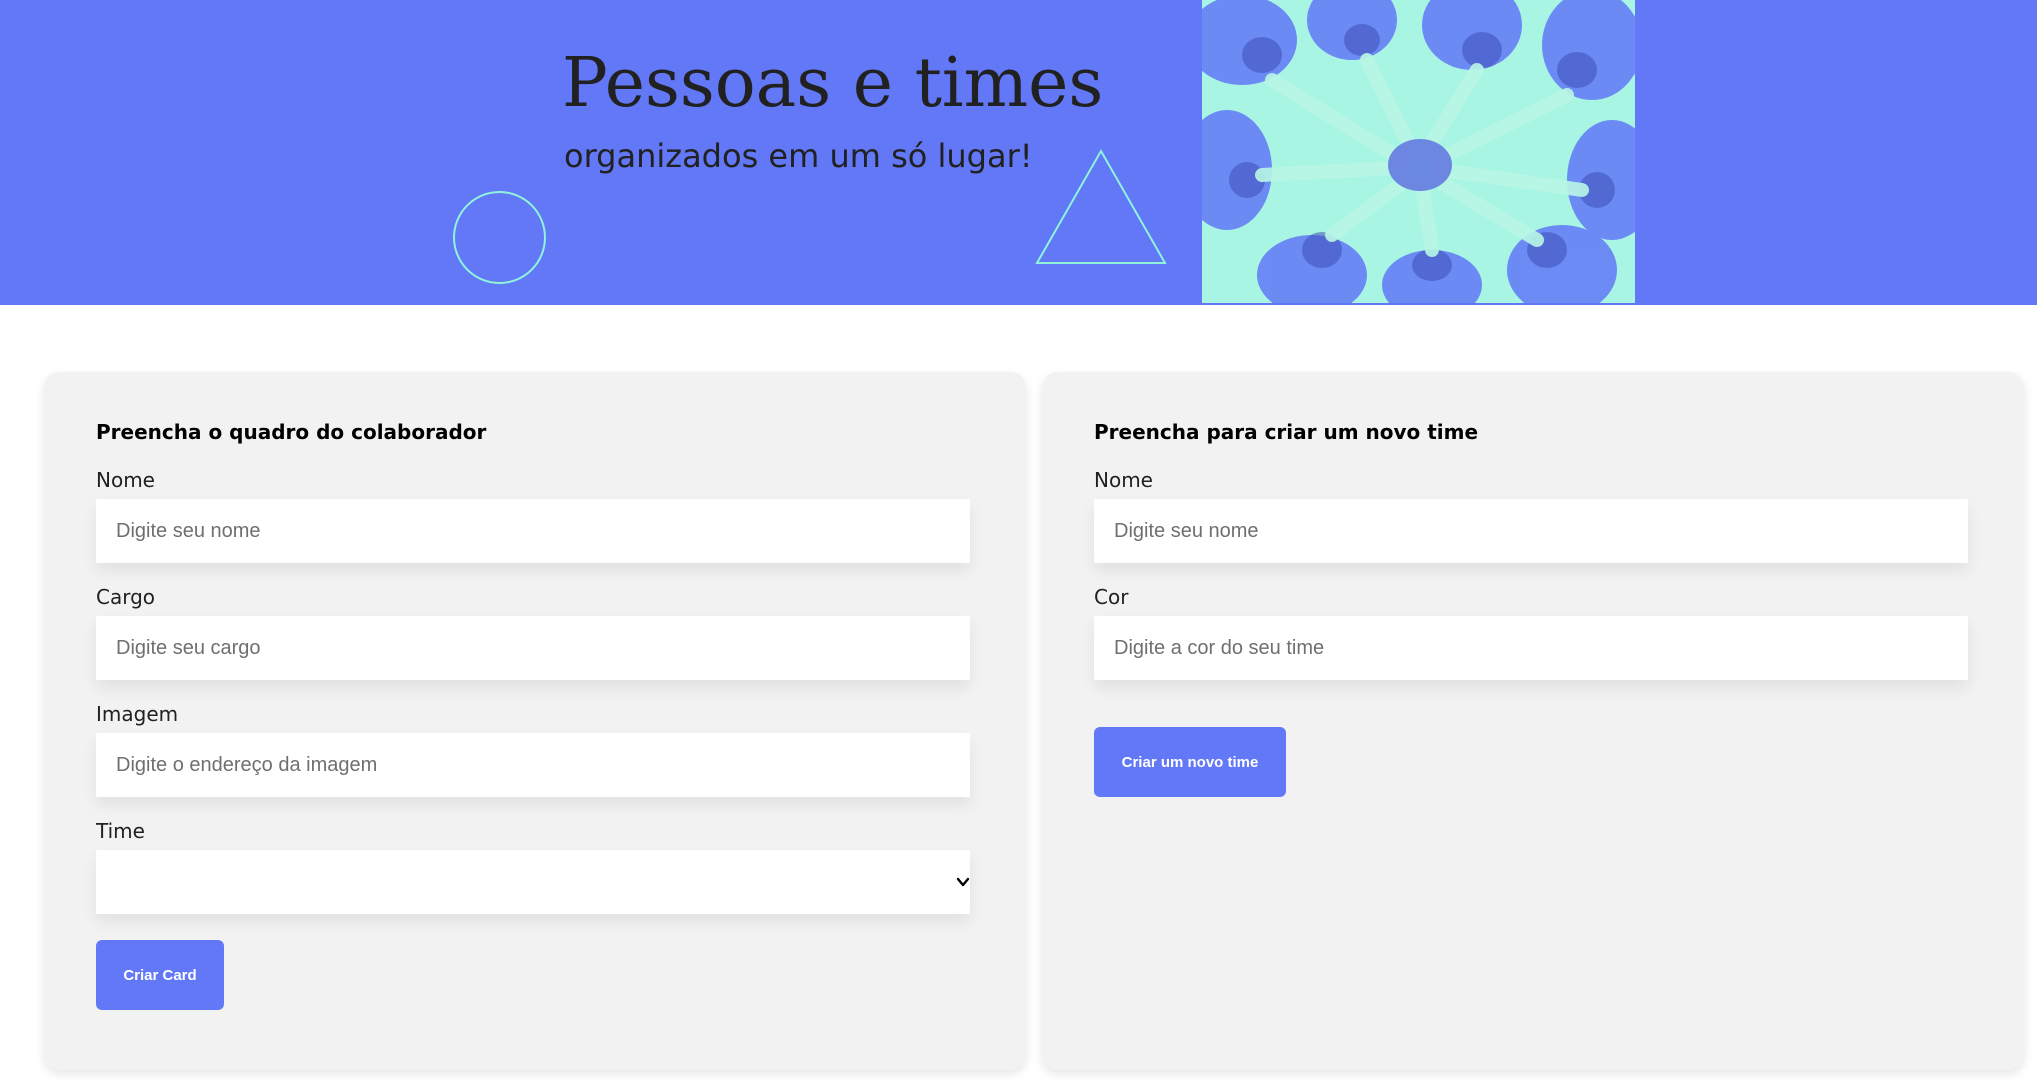 The width and height of the screenshot is (2037, 1080). Describe the element at coordinates (833, 83) in the screenshot. I see `banner-title: Pessoas e times` at that location.